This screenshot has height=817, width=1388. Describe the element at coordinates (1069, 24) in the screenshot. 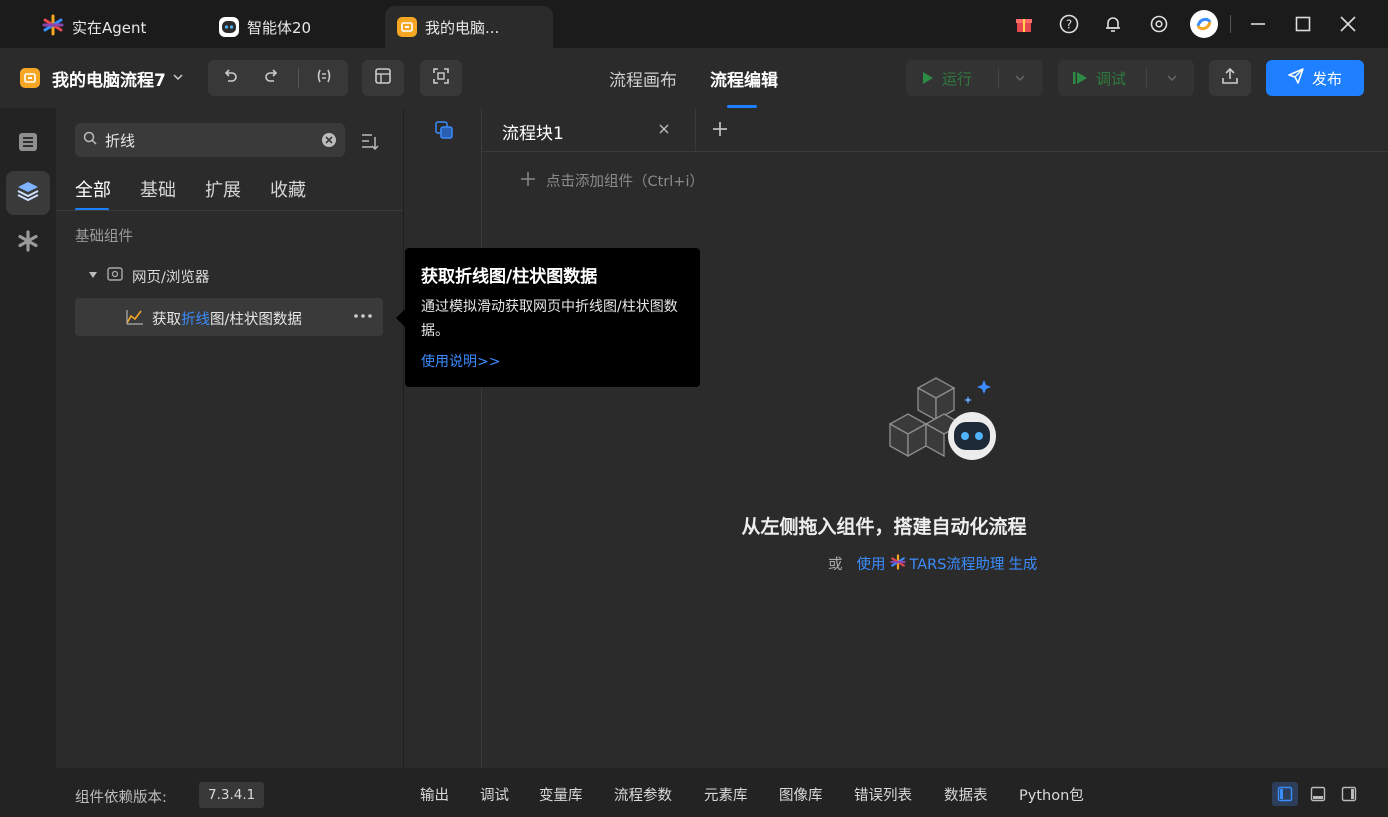

I see `help-icon: ?` at that location.